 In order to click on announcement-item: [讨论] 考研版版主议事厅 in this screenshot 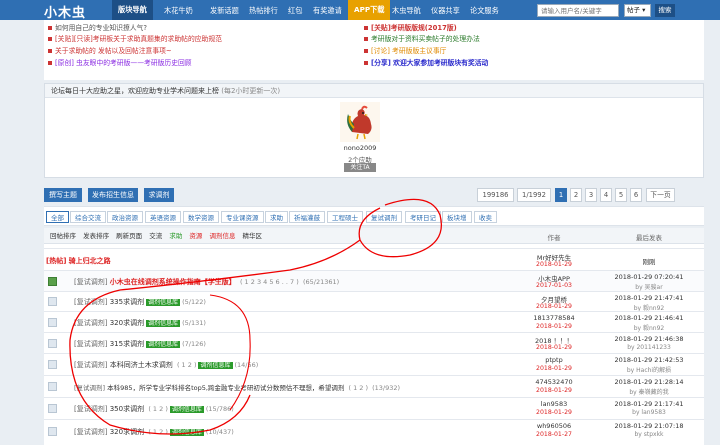, I will do `click(405, 50)`.